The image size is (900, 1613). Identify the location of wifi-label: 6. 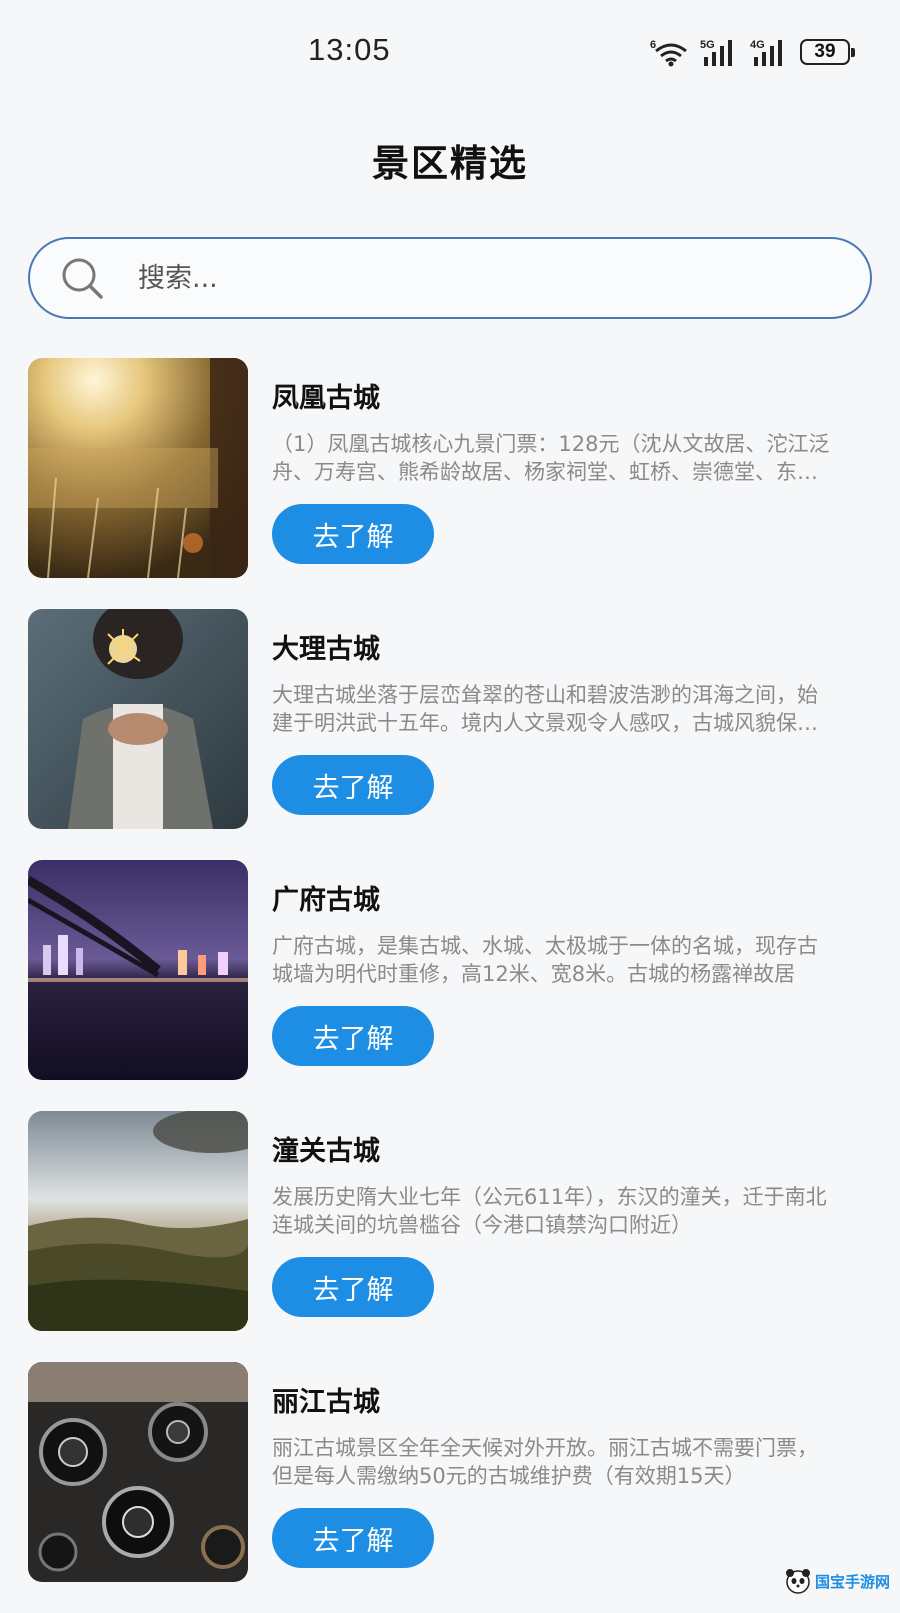
(653, 45).